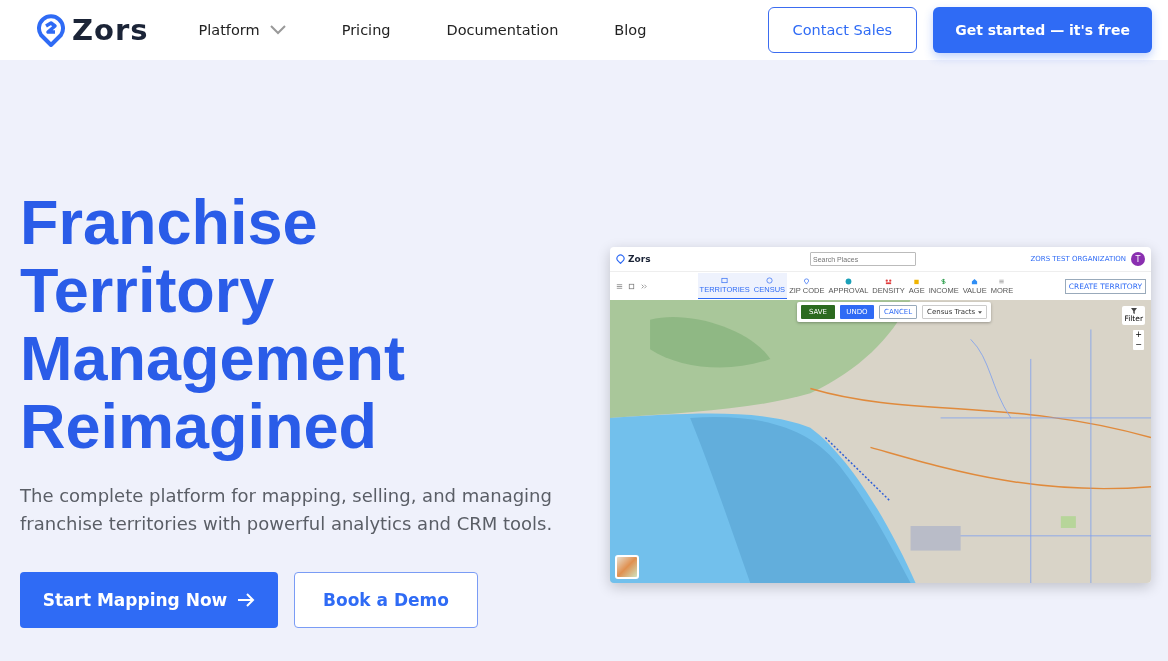 This screenshot has height=661, width=1168. I want to click on nav-link: Platform, so click(242, 30).